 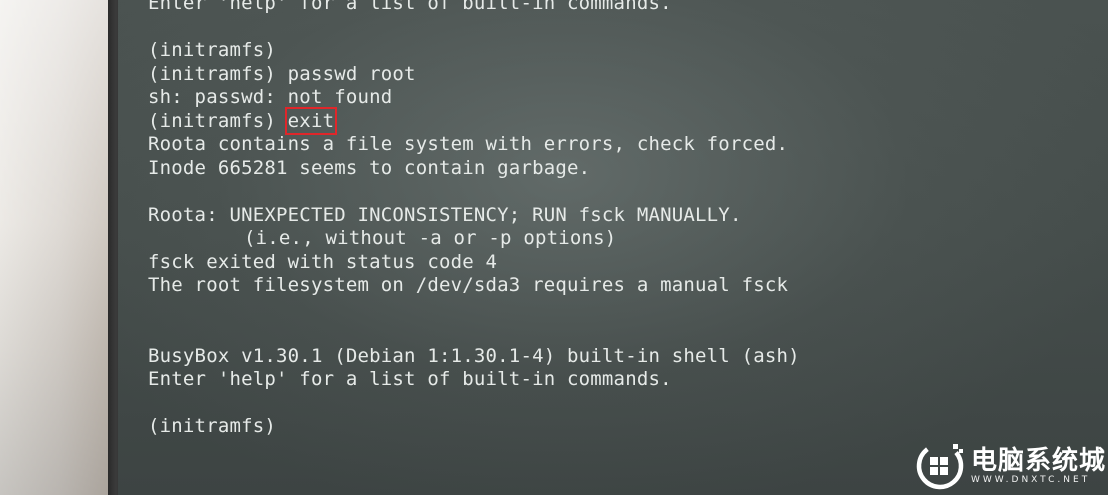 What do you see at coordinates (369, 167) in the screenshot?
I see `terminal-line: Inode 665281 seems to contain garbage.` at bounding box center [369, 167].